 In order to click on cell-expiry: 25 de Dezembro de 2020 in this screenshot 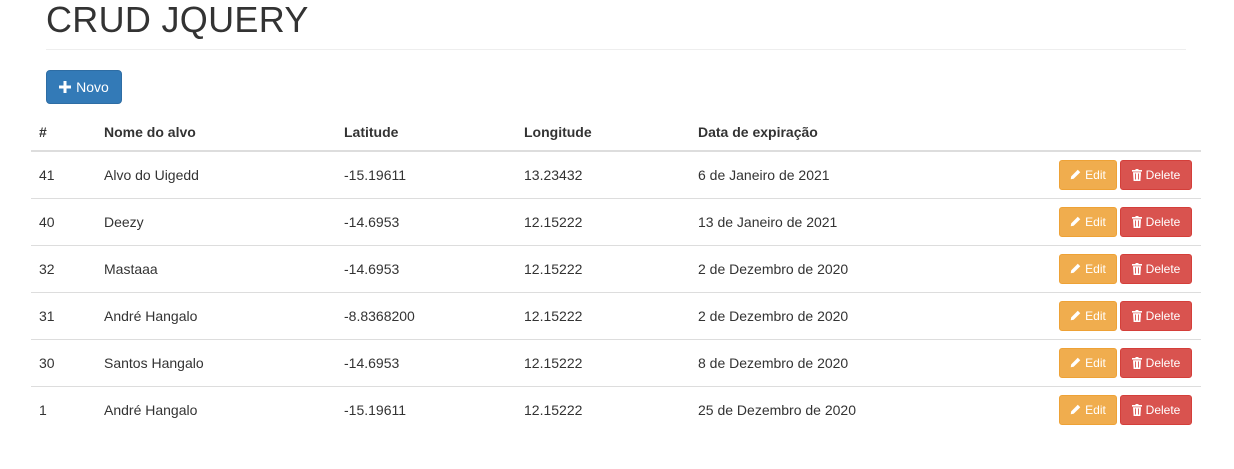, I will do `click(840, 409)`.